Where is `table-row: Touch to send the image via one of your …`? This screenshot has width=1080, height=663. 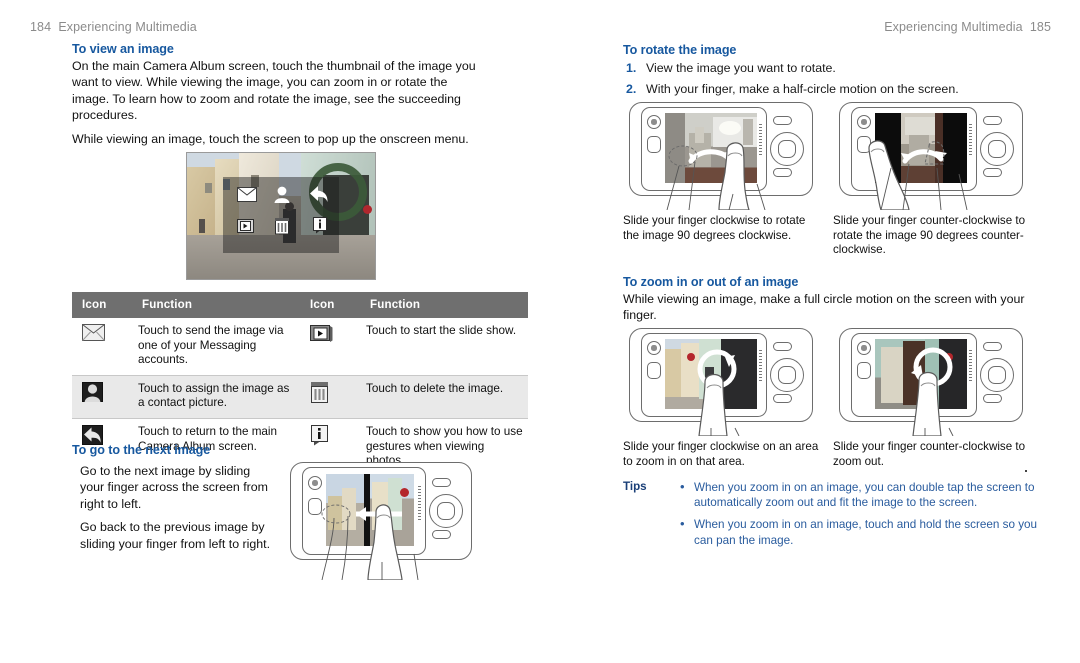 table-row: Touch to send the image via one of your … is located at coordinates (300, 347).